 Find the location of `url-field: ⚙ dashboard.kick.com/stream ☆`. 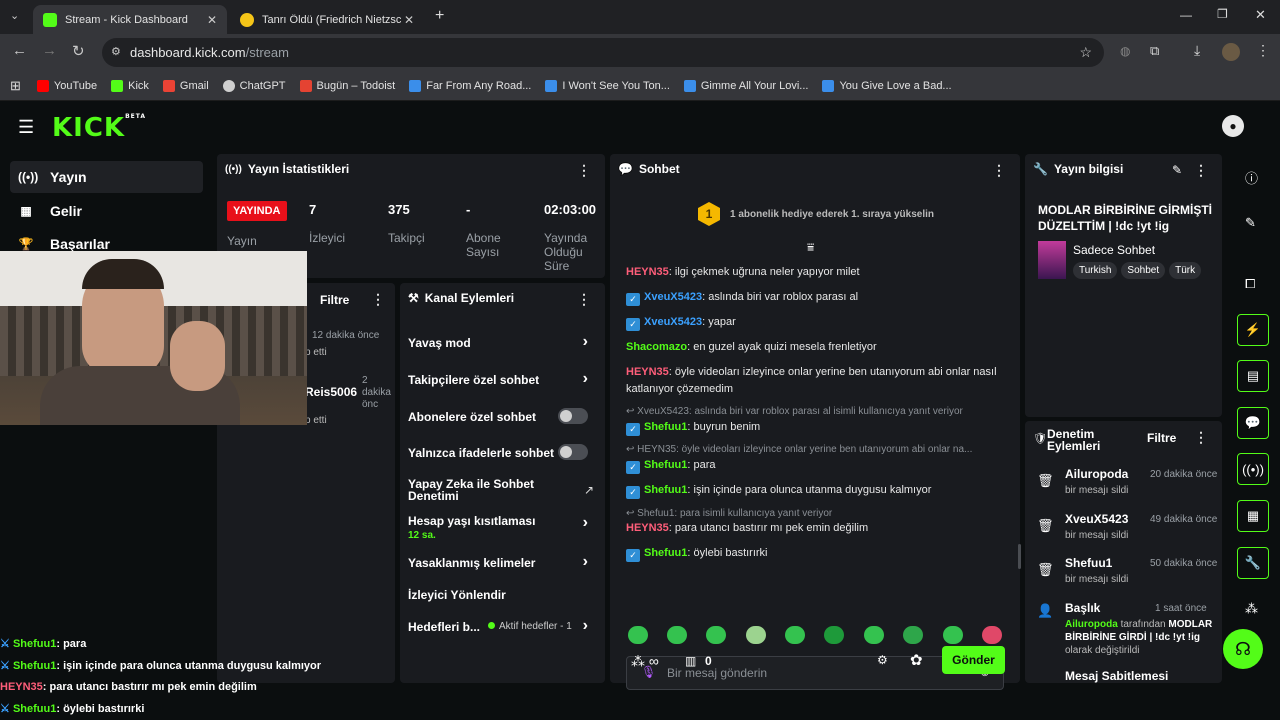

url-field: ⚙ dashboard.kick.com/stream ☆ is located at coordinates (603, 52).